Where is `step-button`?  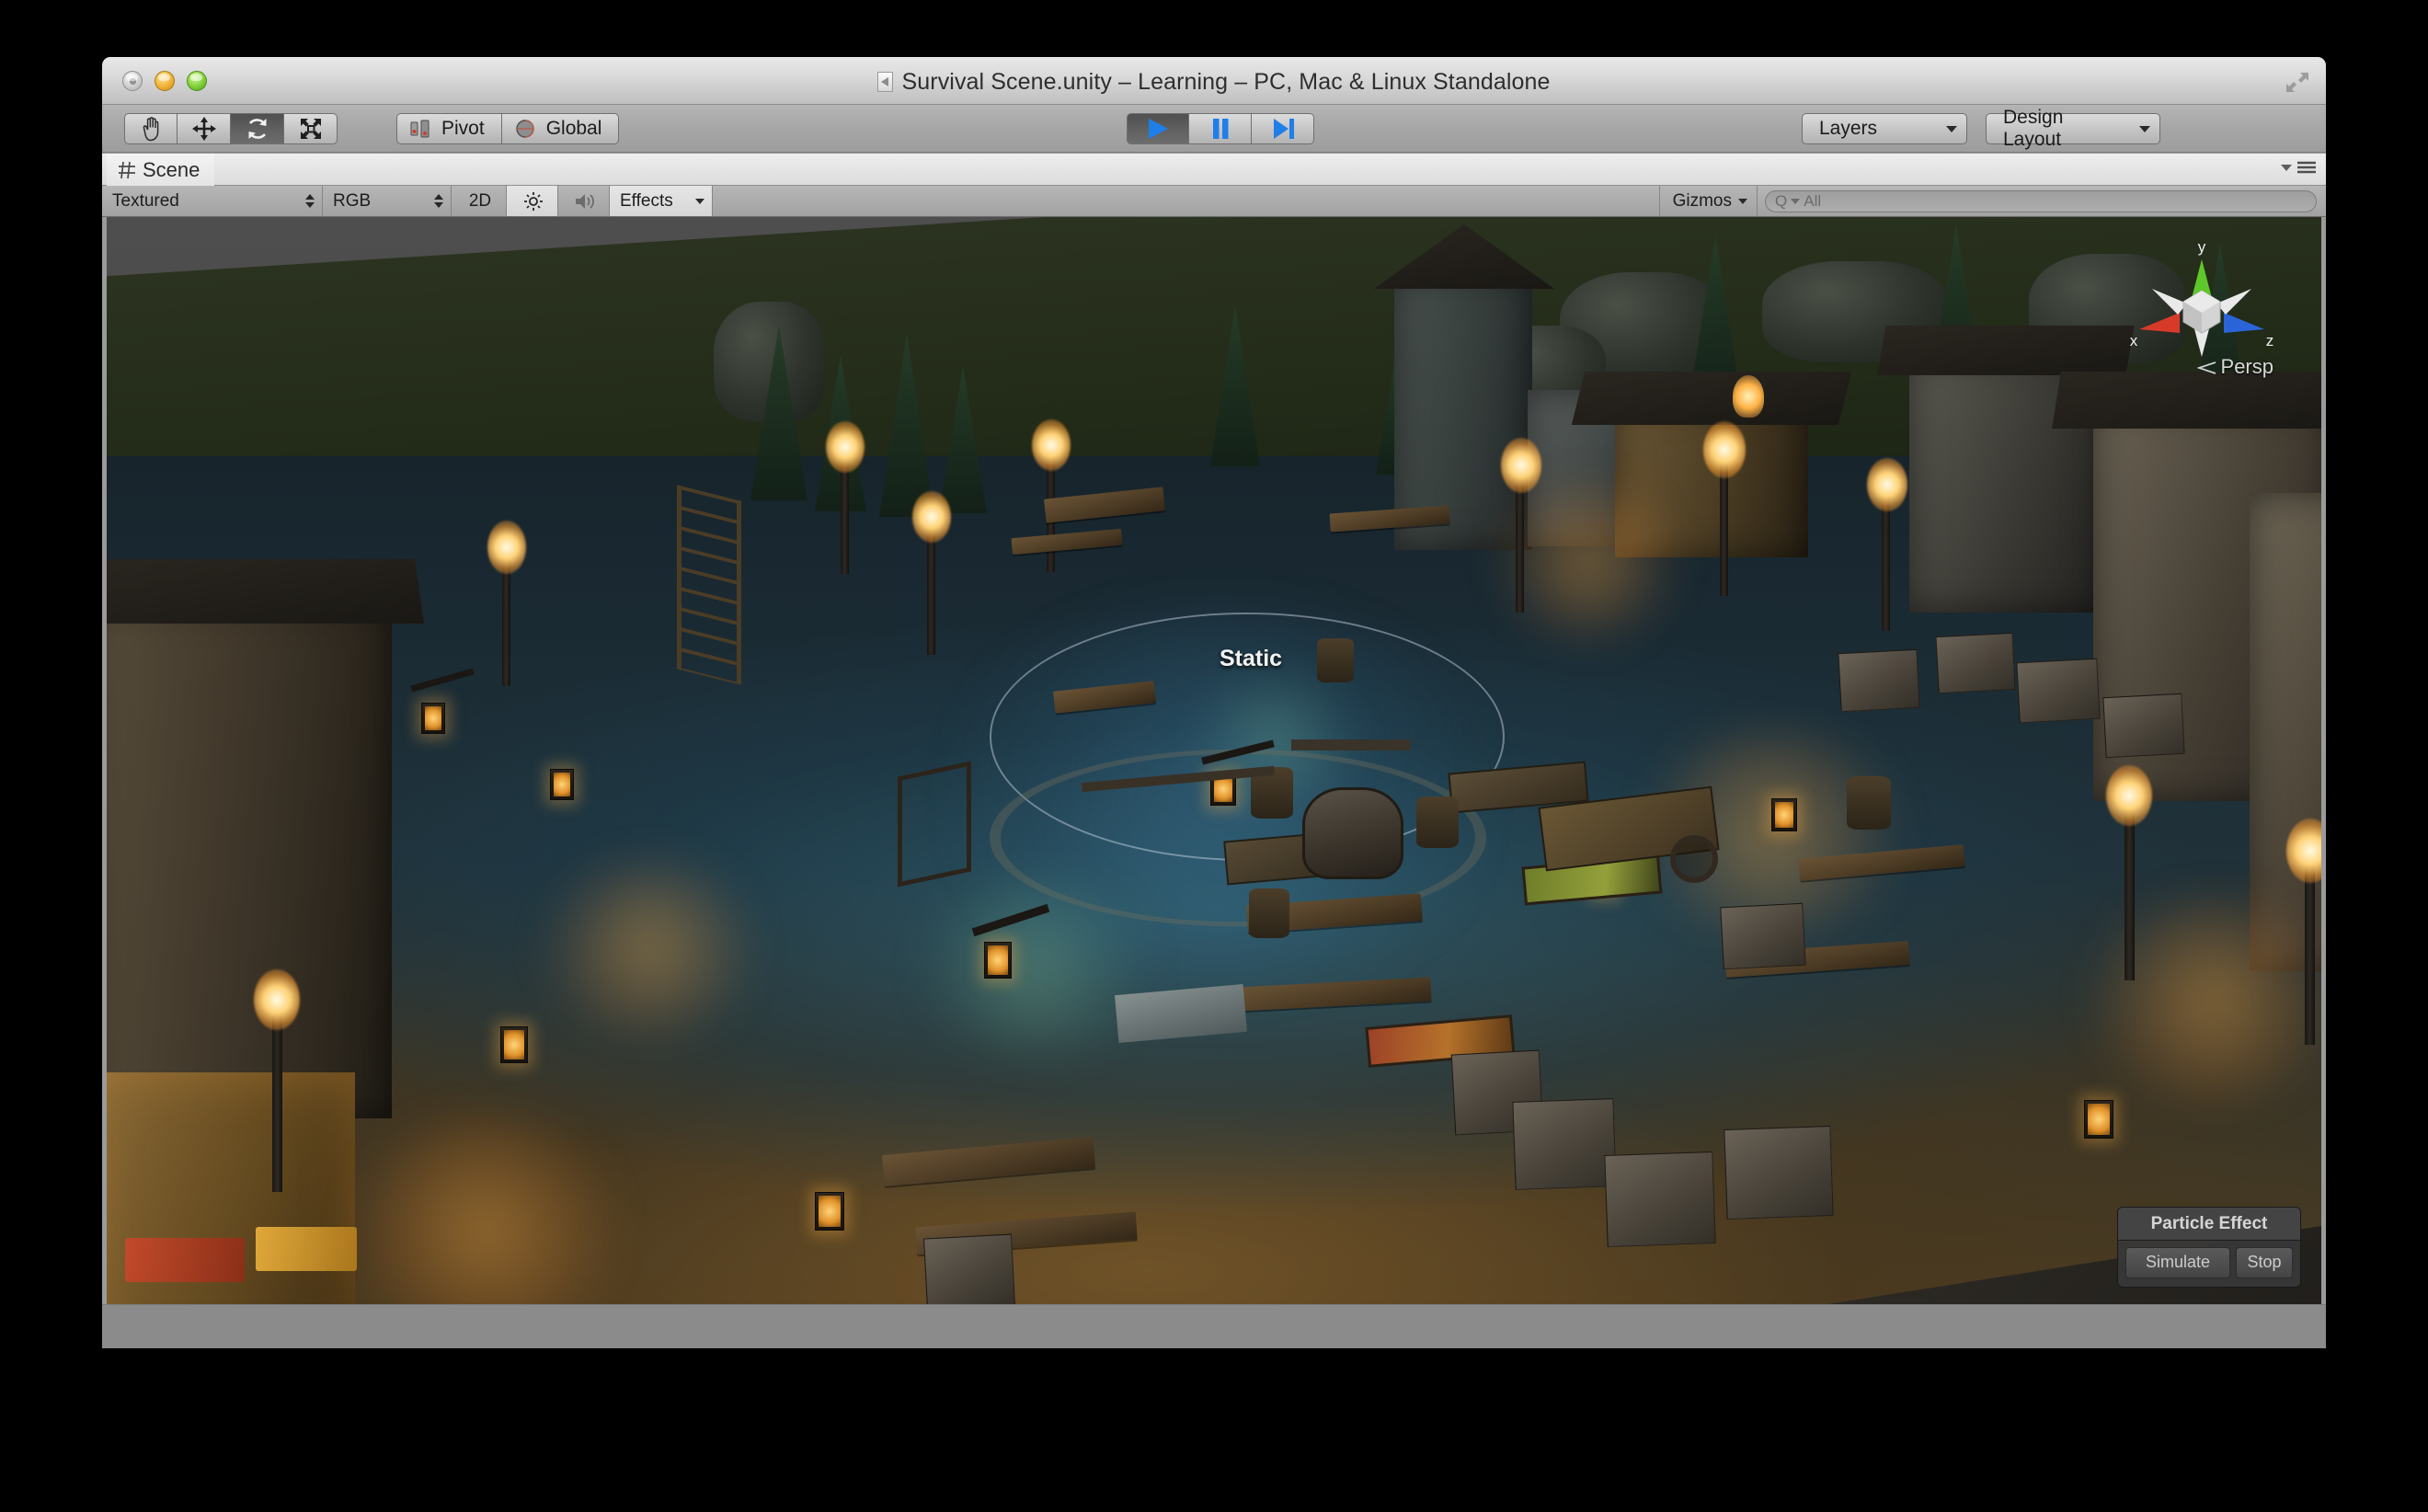
step-button is located at coordinates (1283, 128).